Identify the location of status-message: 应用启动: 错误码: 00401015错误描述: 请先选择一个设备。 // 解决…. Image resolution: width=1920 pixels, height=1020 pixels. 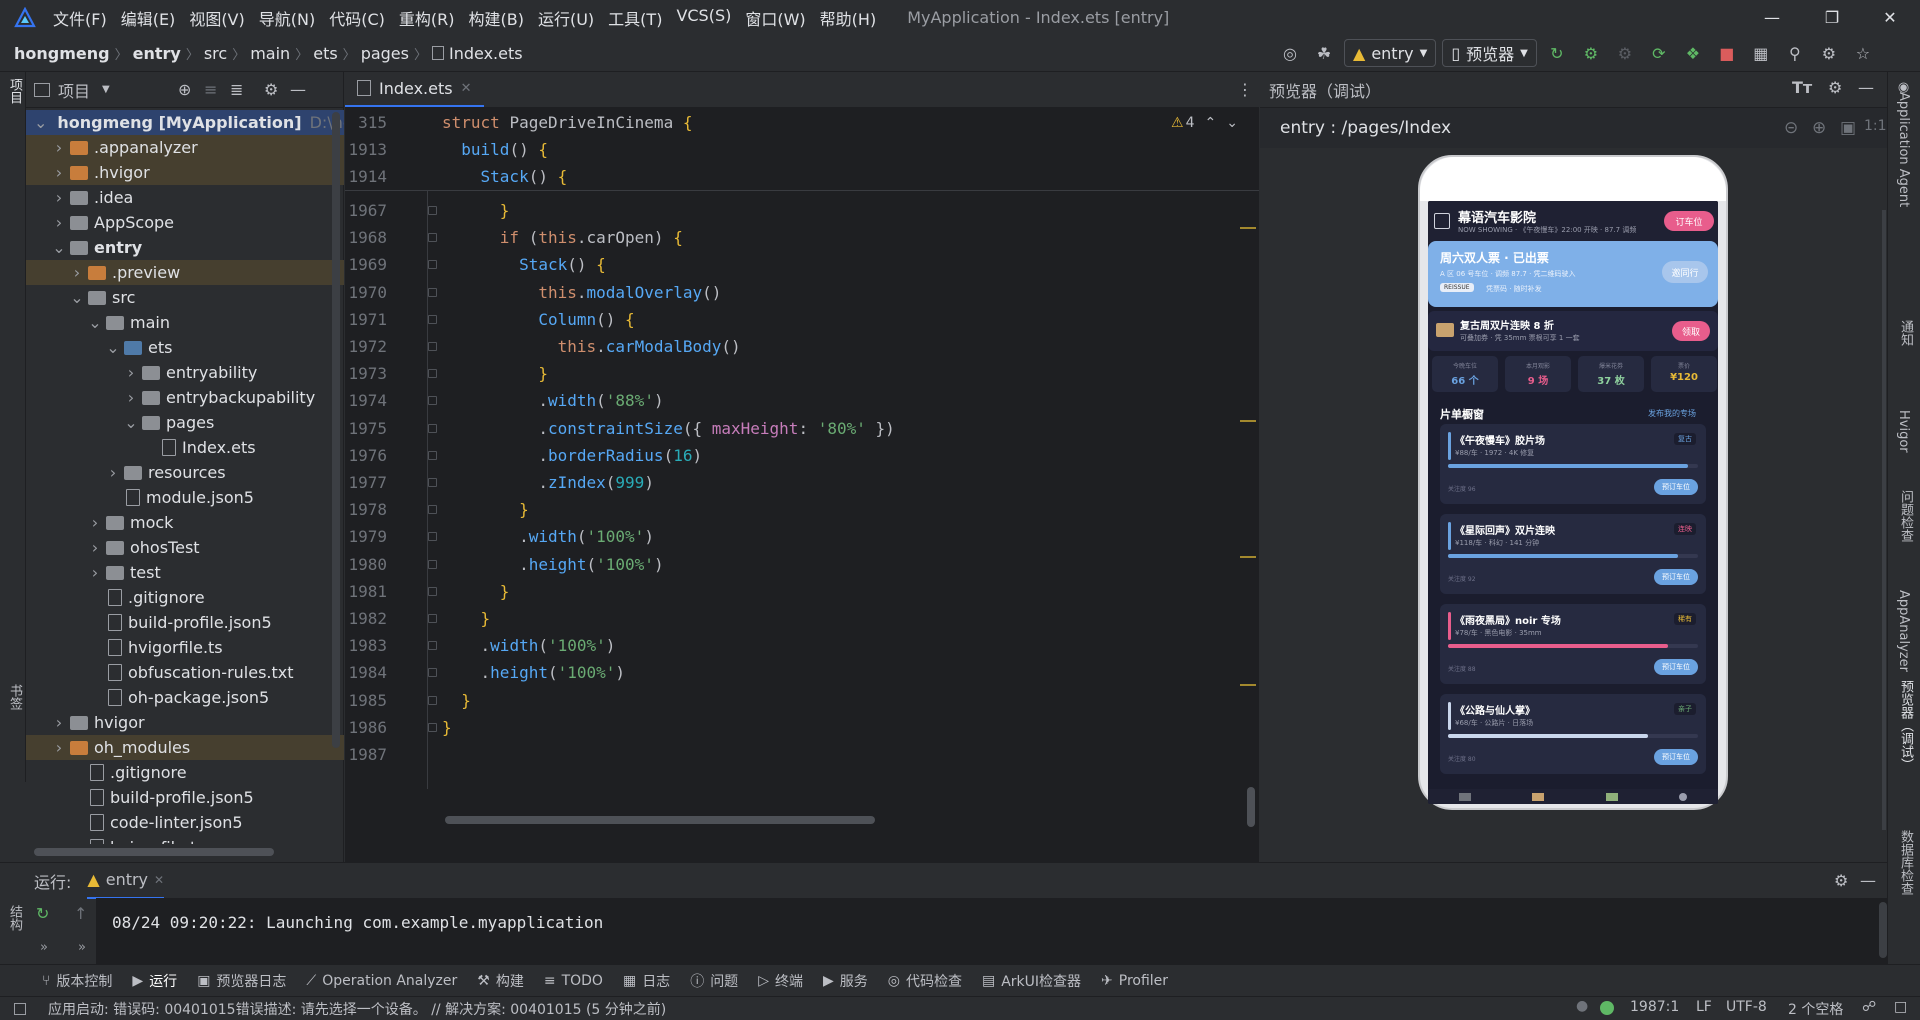
(357, 1009).